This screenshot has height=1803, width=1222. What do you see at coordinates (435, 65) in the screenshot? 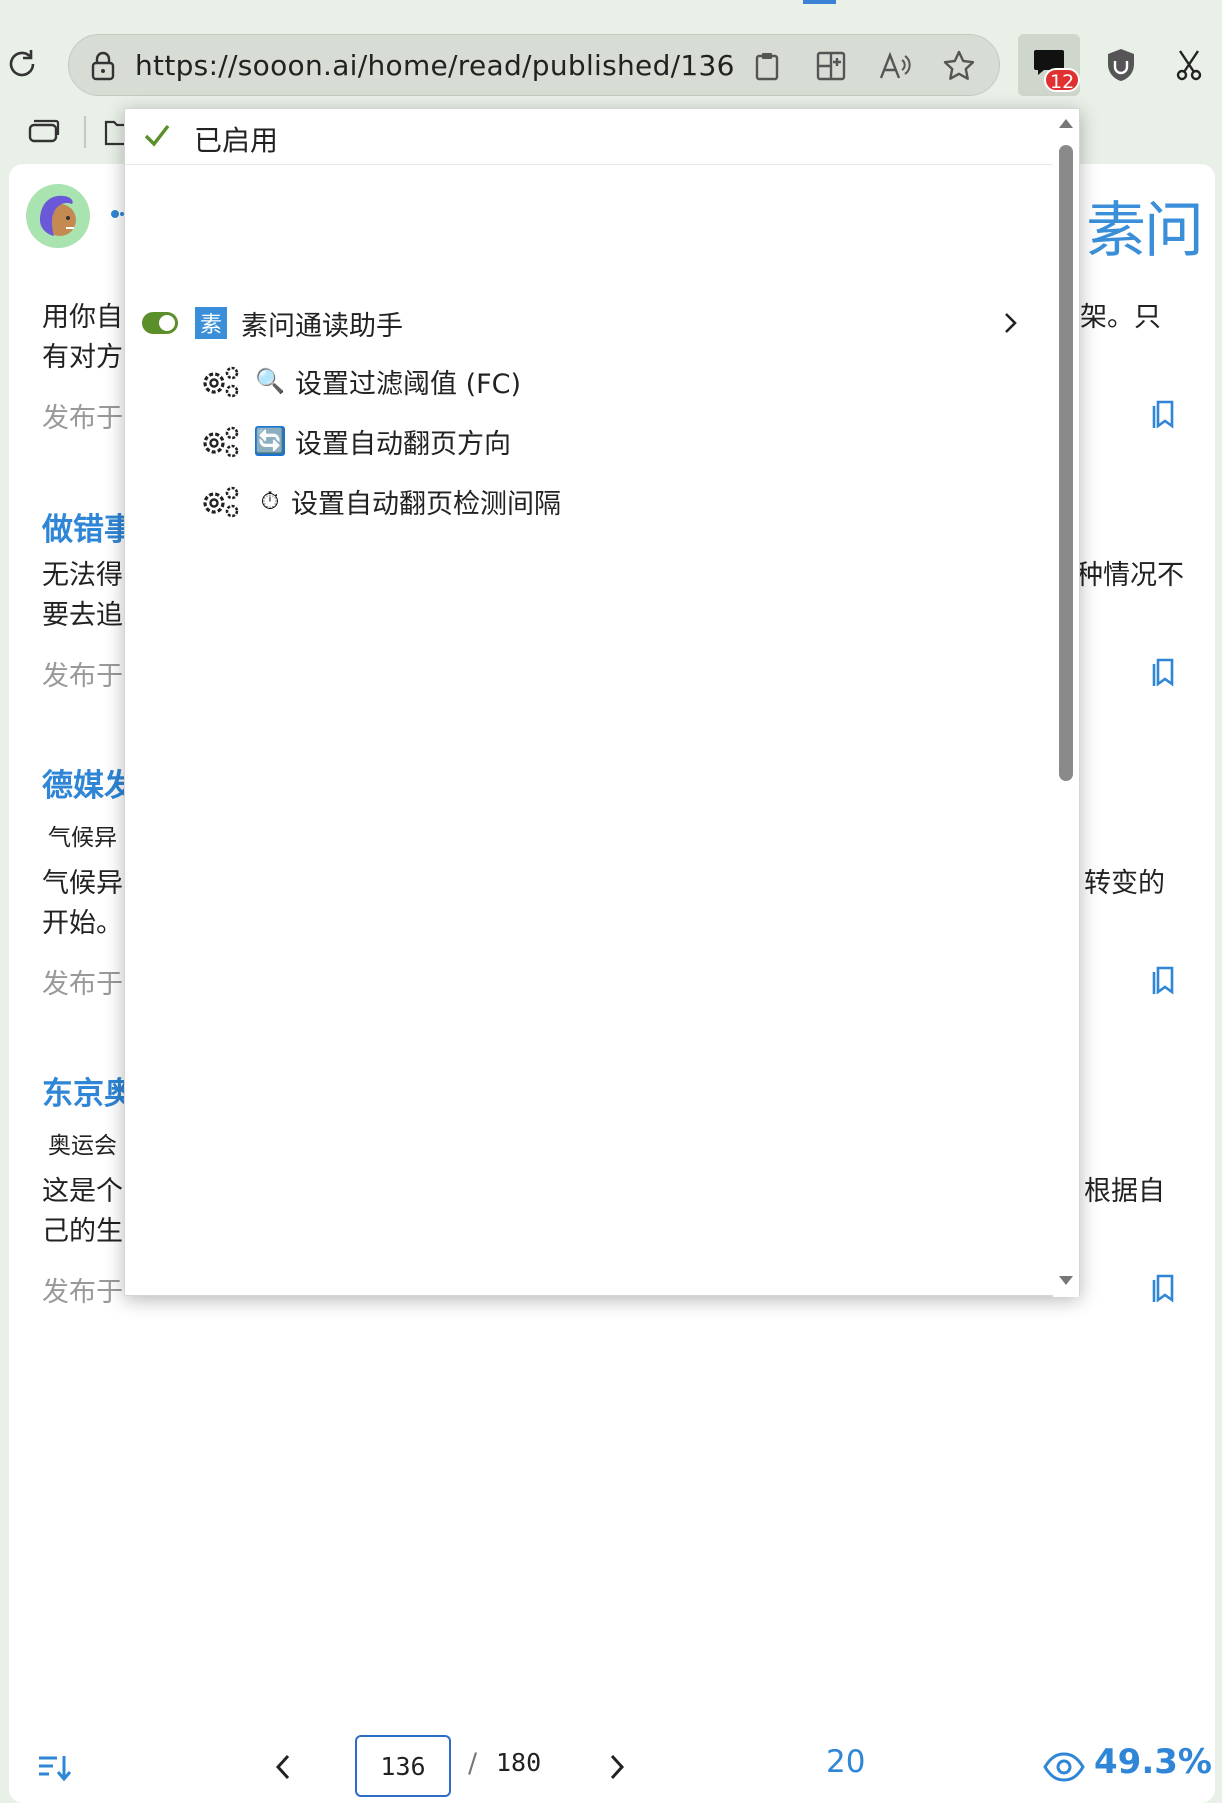
I see `url-text: https://sooon.ai/home/read/published/136` at bounding box center [435, 65].